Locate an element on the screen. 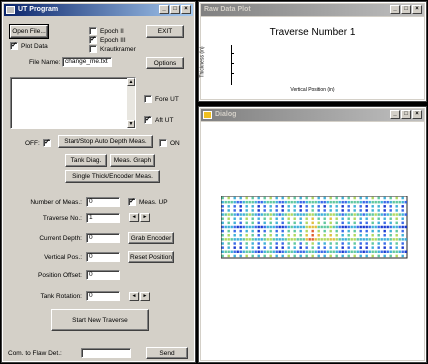  aft-ut-checkbox: ✓ Aft UT is located at coordinates (158, 120).